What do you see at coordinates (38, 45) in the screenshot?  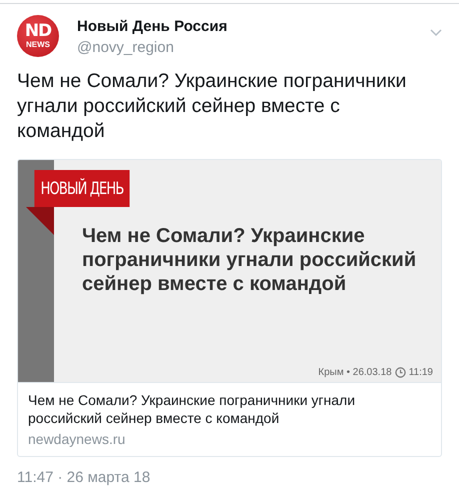 I see `logo-label: NEWS` at bounding box center [38, 45].